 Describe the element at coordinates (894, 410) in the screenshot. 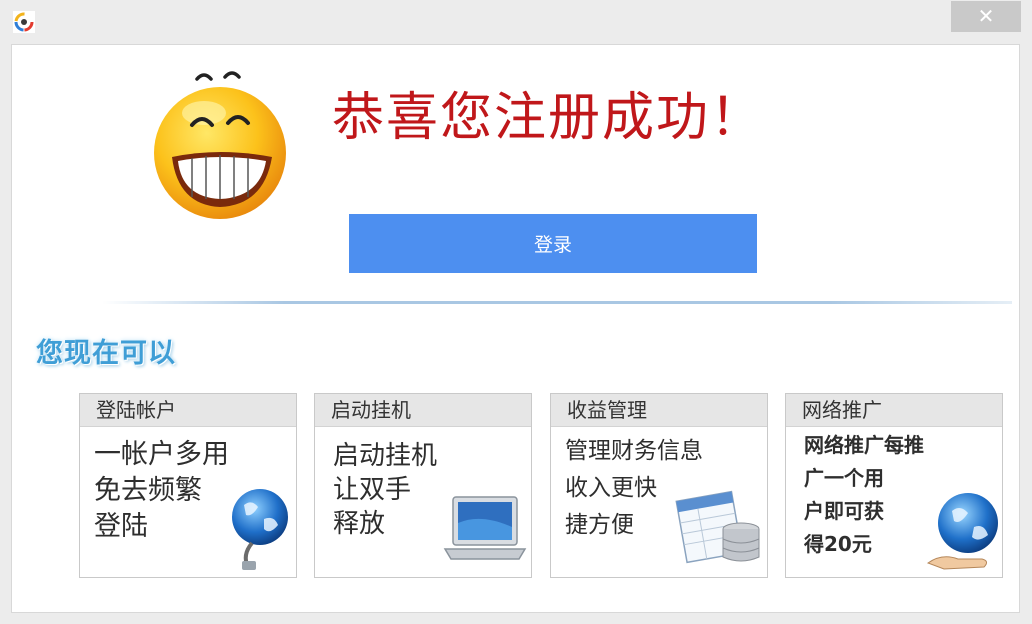

I see `card-title: 网络推广` at that location.